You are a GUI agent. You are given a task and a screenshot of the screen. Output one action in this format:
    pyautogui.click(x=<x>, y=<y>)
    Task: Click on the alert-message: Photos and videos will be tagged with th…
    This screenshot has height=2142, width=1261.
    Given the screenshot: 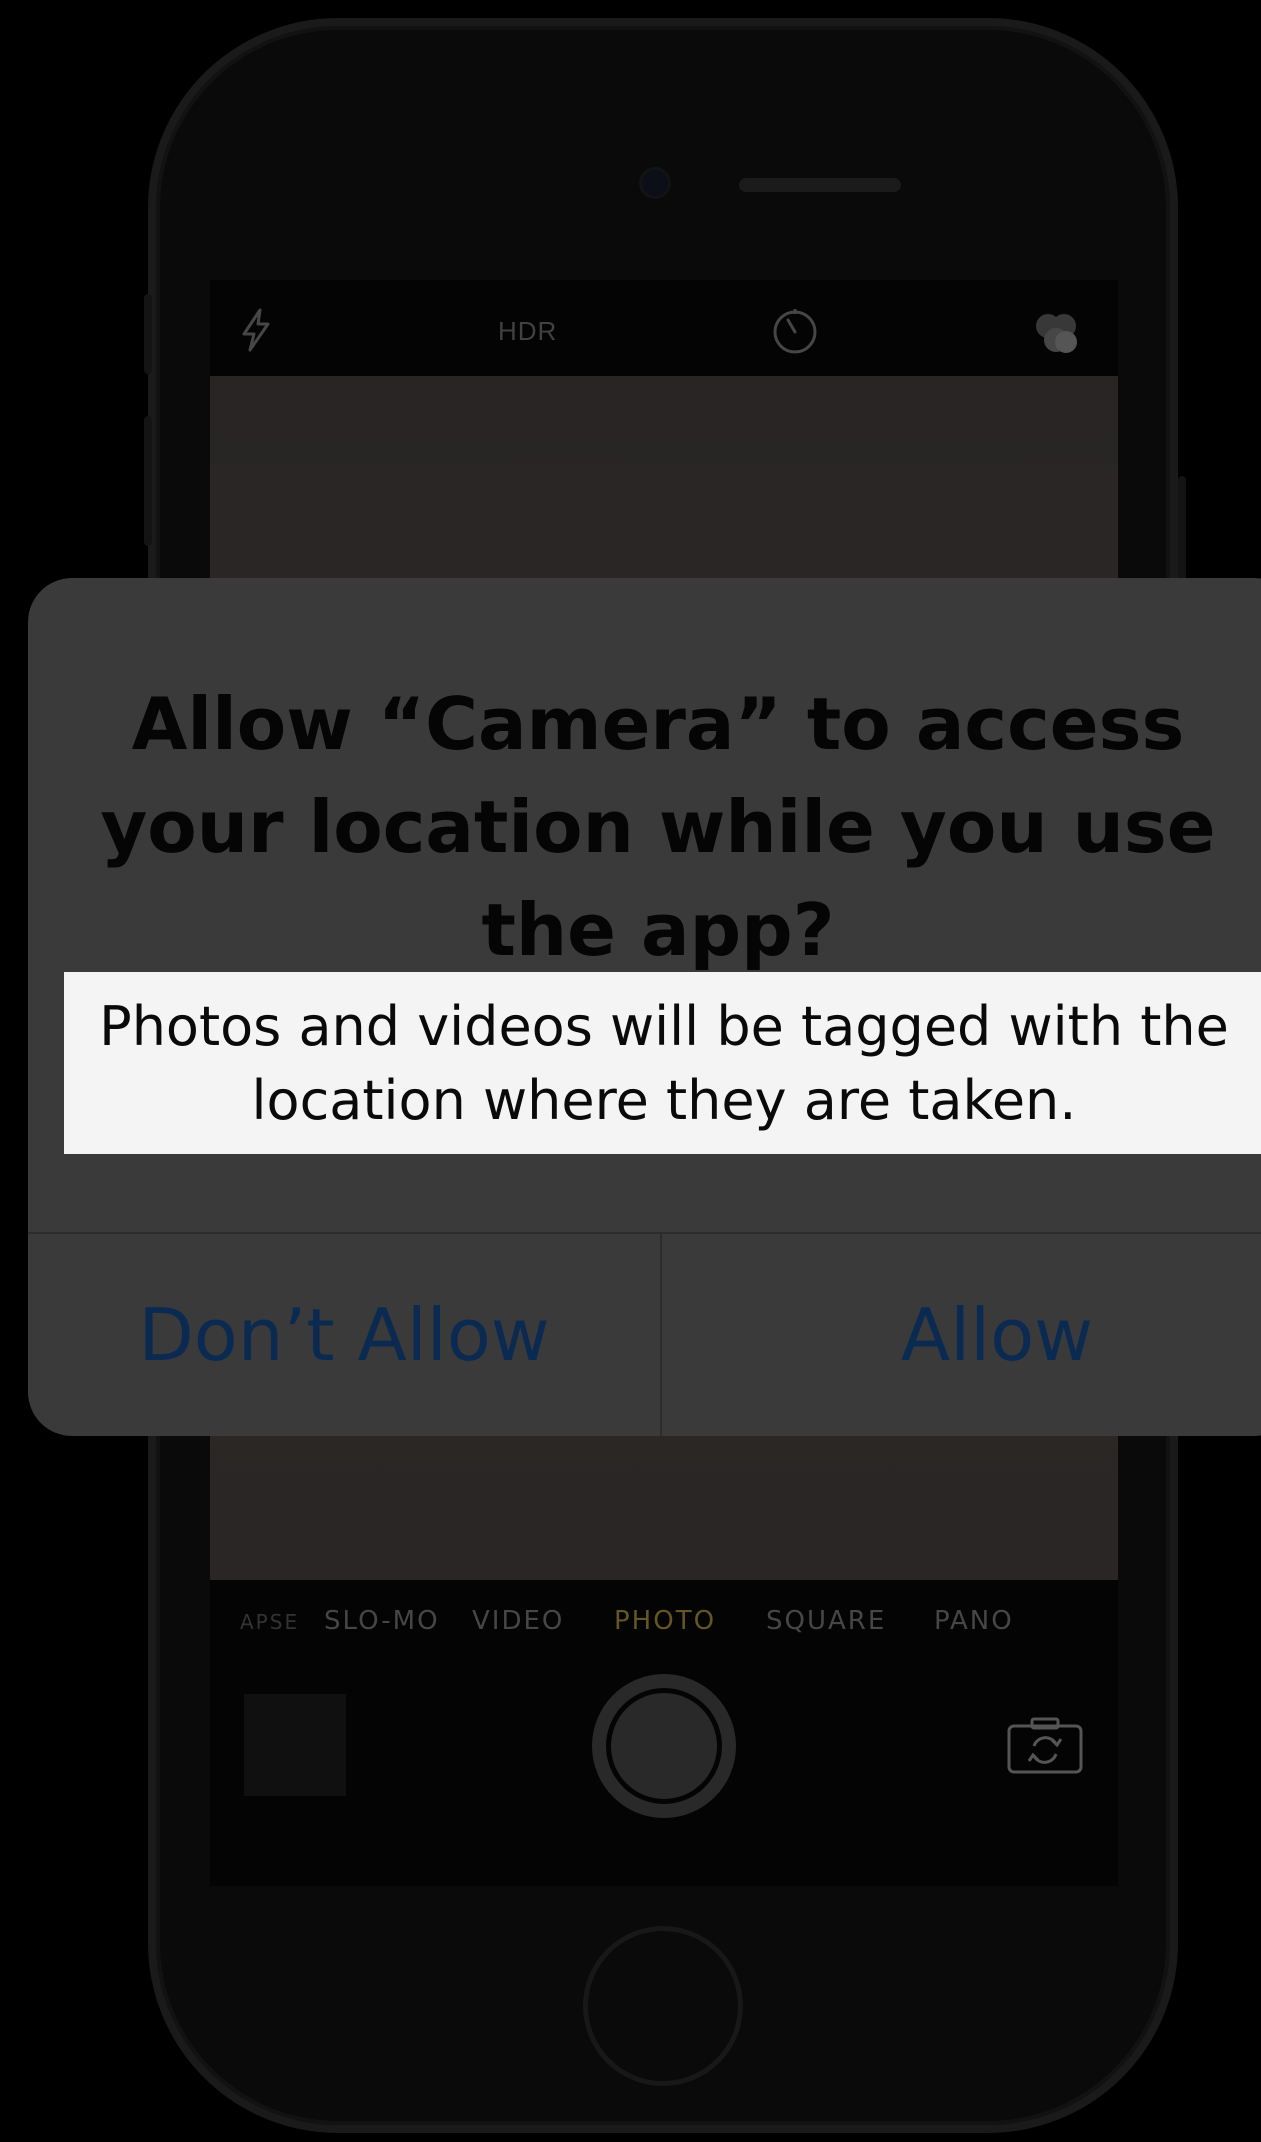 What is the action you would take?
    pyautogui.click(x=662, y=1063)
    